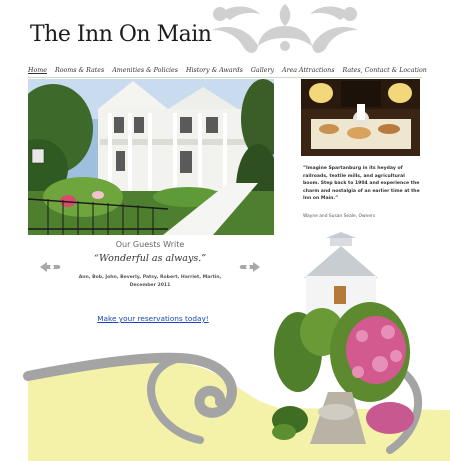 This screenshot has height=461, width=450. I want to click on nav-gallery: Gallery, so click(262, 70).